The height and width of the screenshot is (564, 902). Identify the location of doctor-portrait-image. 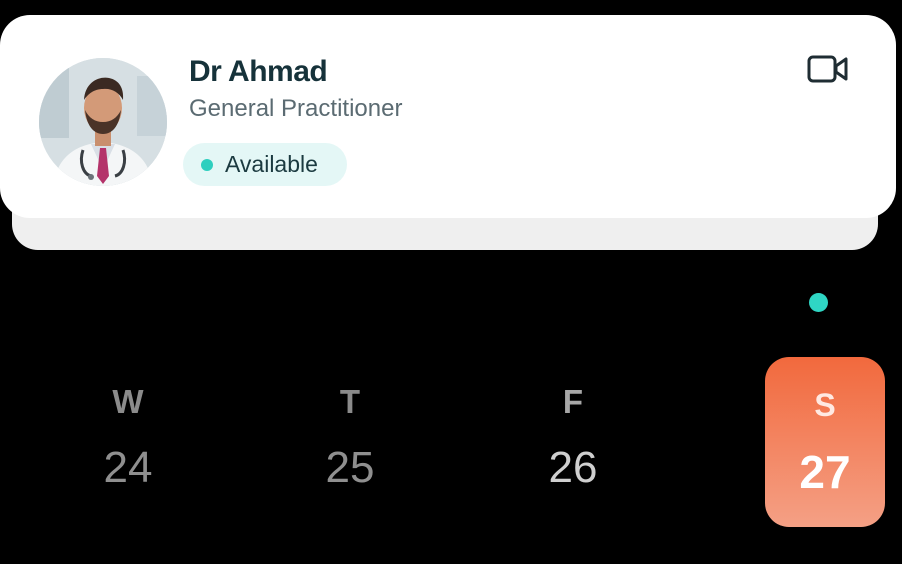
(103, 122).